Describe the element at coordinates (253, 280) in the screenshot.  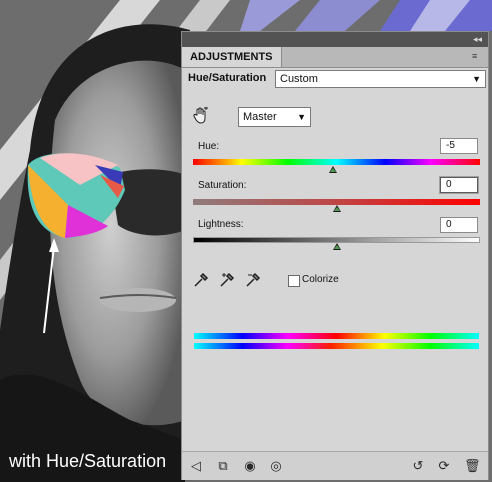
I see `eyedropper-minus-icon` at that location.